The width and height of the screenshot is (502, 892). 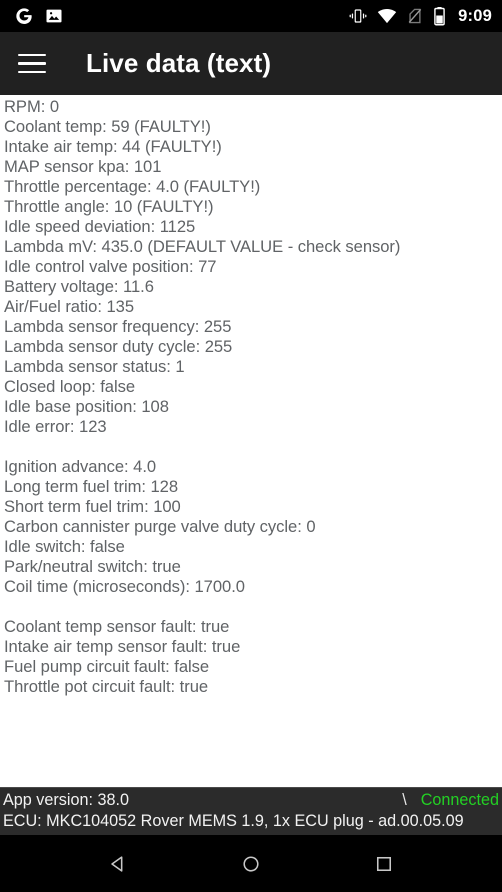 What do you see at coordinates (86, 406) in the screenshot?
I see `data-line: Idle base position: 108` at bounding box center [86, 406].